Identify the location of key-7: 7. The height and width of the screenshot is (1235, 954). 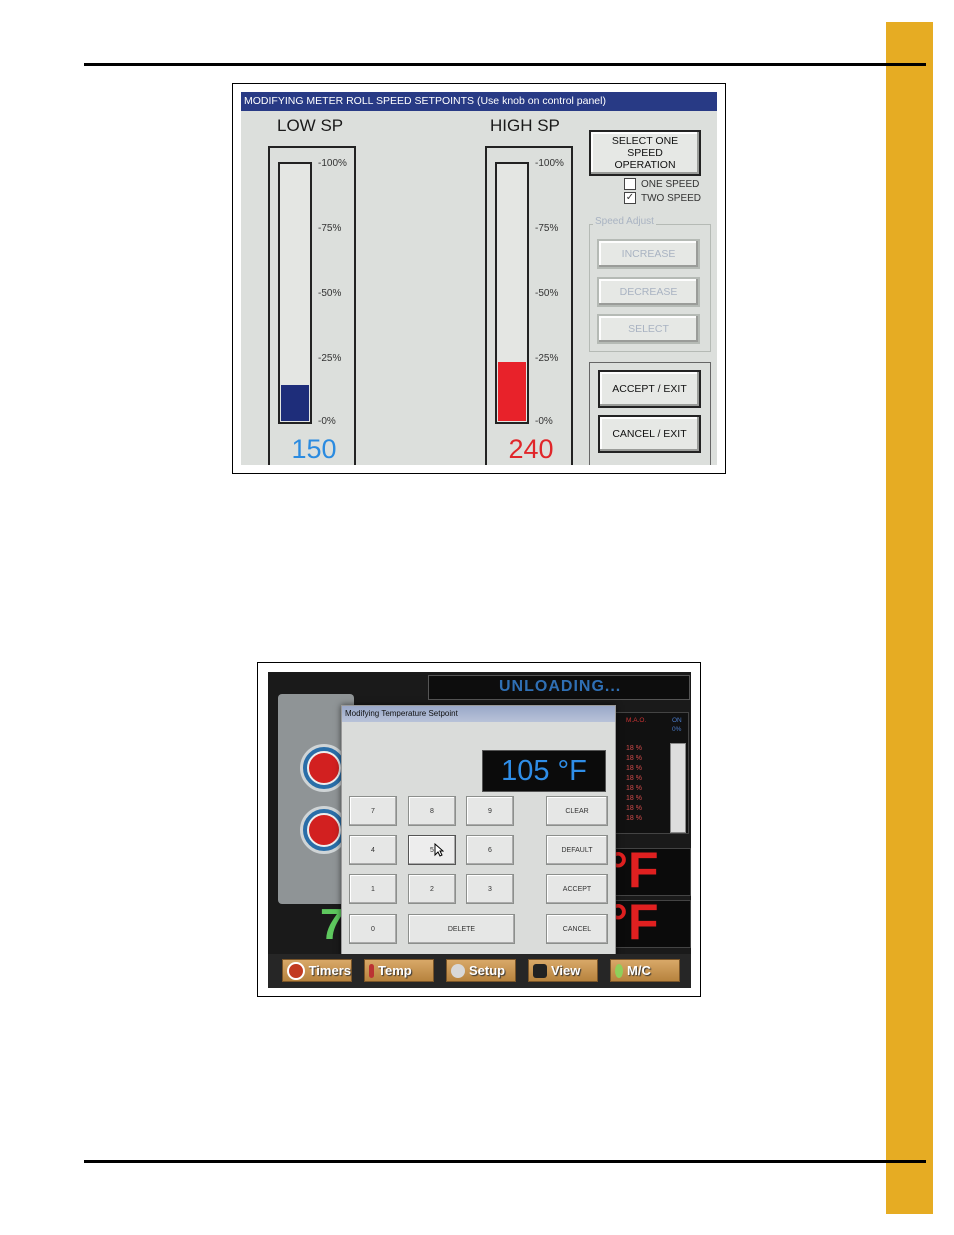
(373, 811).